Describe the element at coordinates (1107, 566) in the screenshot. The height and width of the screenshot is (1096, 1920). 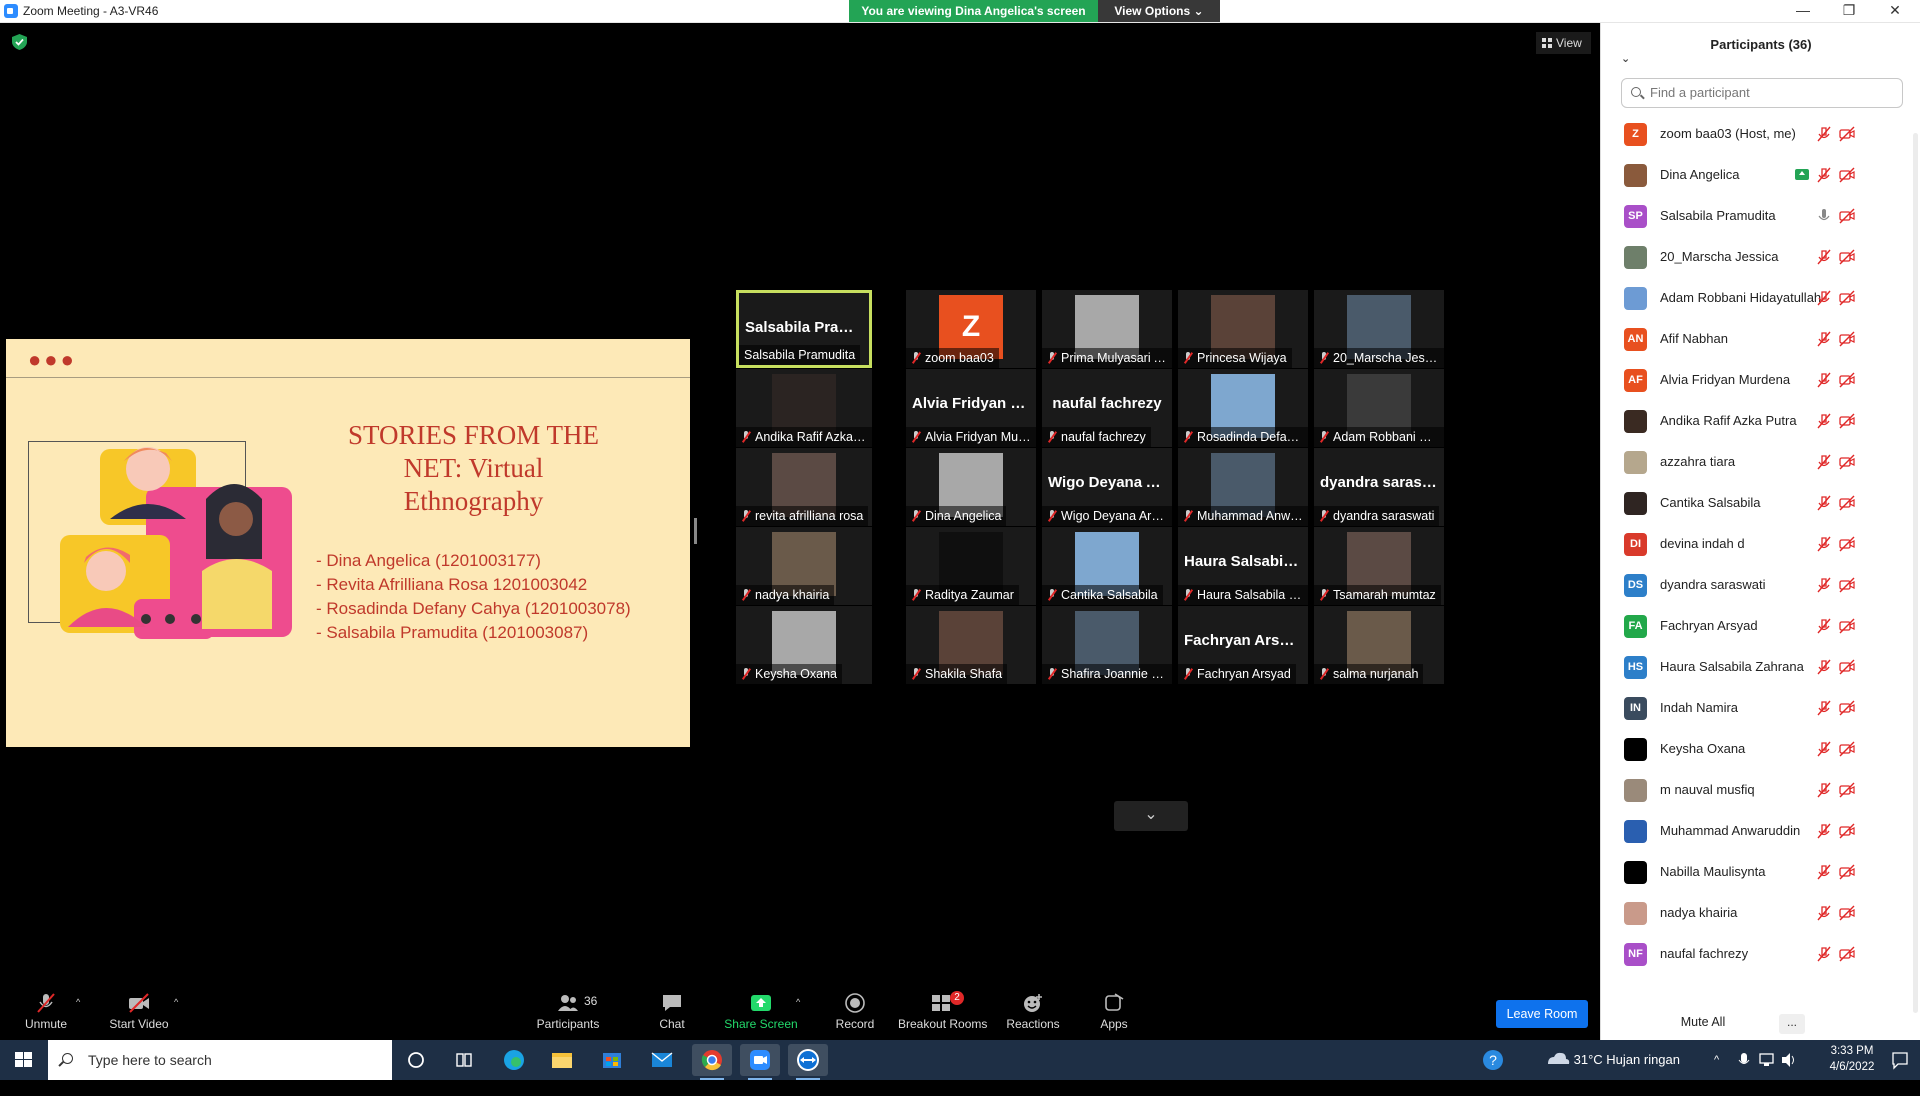
I see `video-tile: Cantika Salsabila` at that location.